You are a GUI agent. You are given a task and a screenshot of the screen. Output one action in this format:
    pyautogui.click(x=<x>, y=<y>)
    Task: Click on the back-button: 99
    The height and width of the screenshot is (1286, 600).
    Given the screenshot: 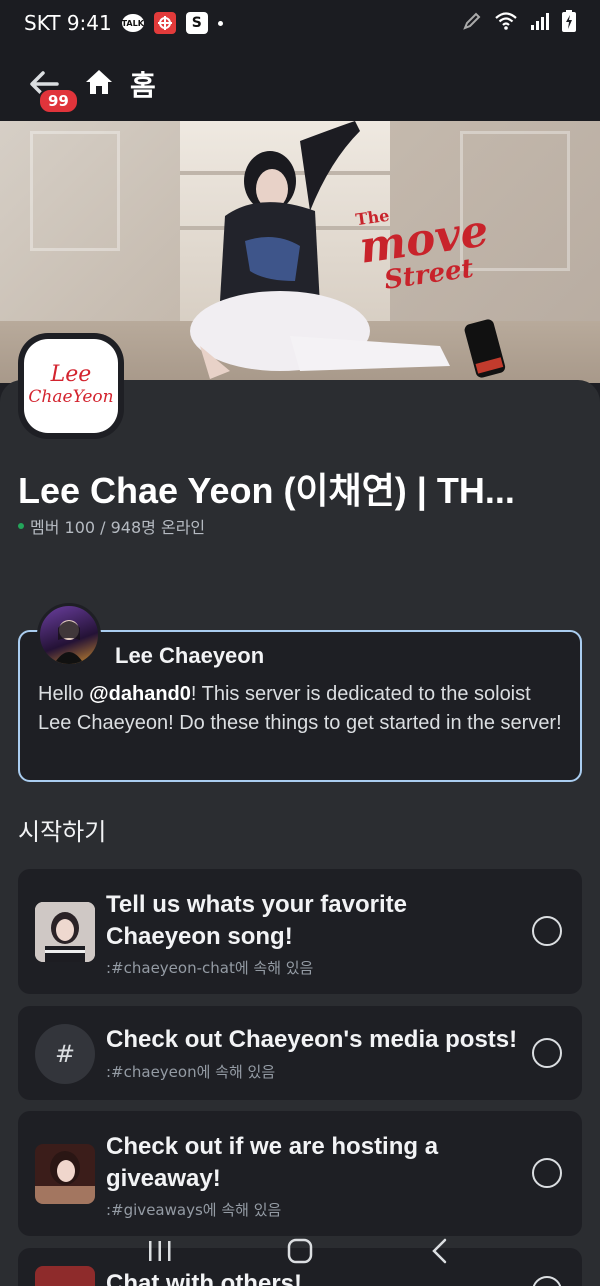 What is the action you would take?
    pyautogui.click(x=51, y=89)
    